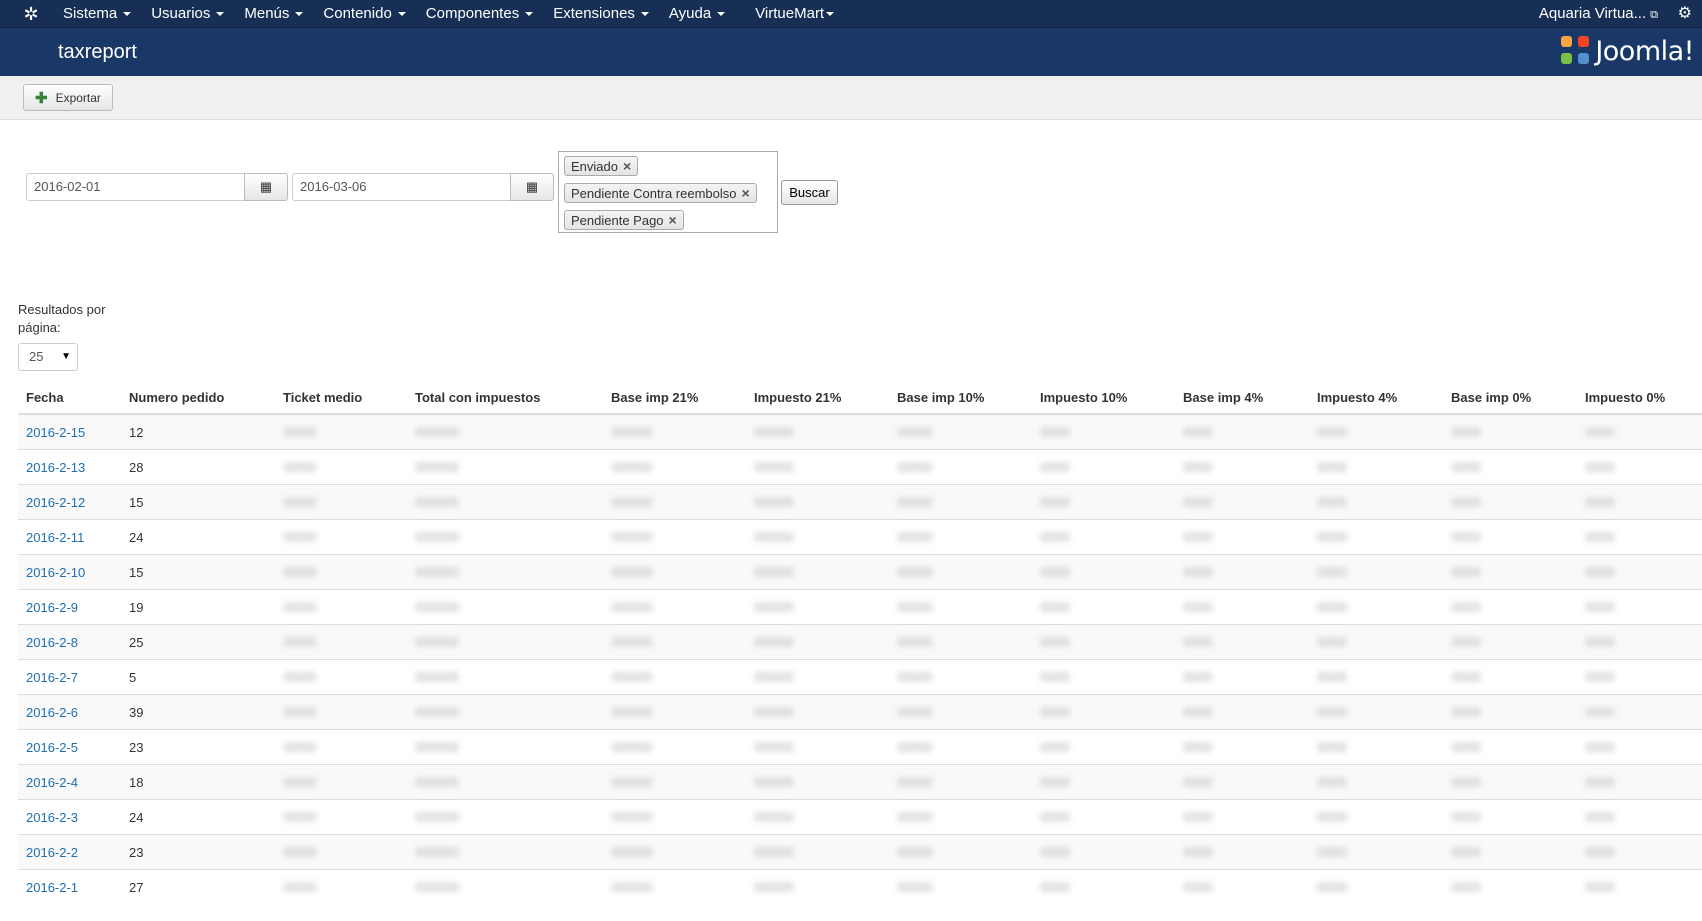 This screenshot has width=1702, height=921. I want to click on search-button: Buscar, so click(809, 192).